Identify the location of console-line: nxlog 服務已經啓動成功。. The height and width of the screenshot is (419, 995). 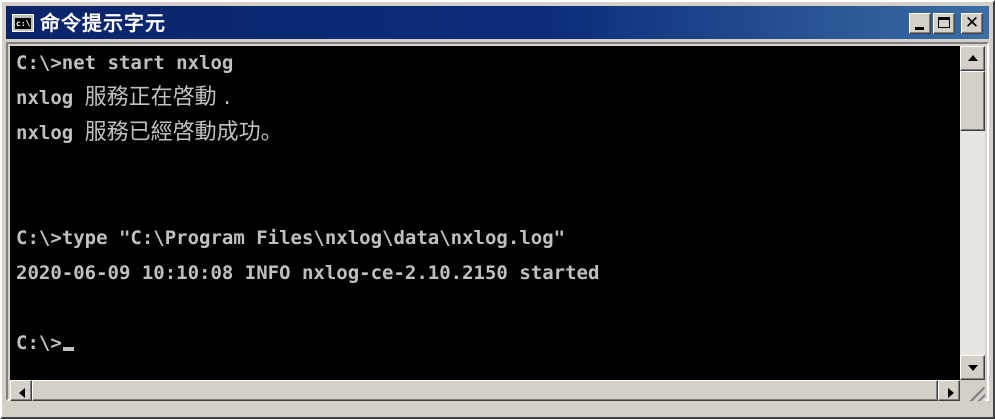
(149, 133).